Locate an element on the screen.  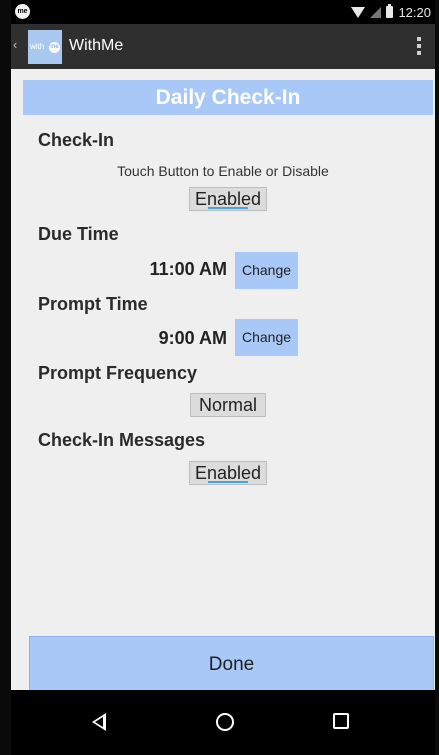
action-bar: ‹ with me WithMe is located at coordinates (223, 46).